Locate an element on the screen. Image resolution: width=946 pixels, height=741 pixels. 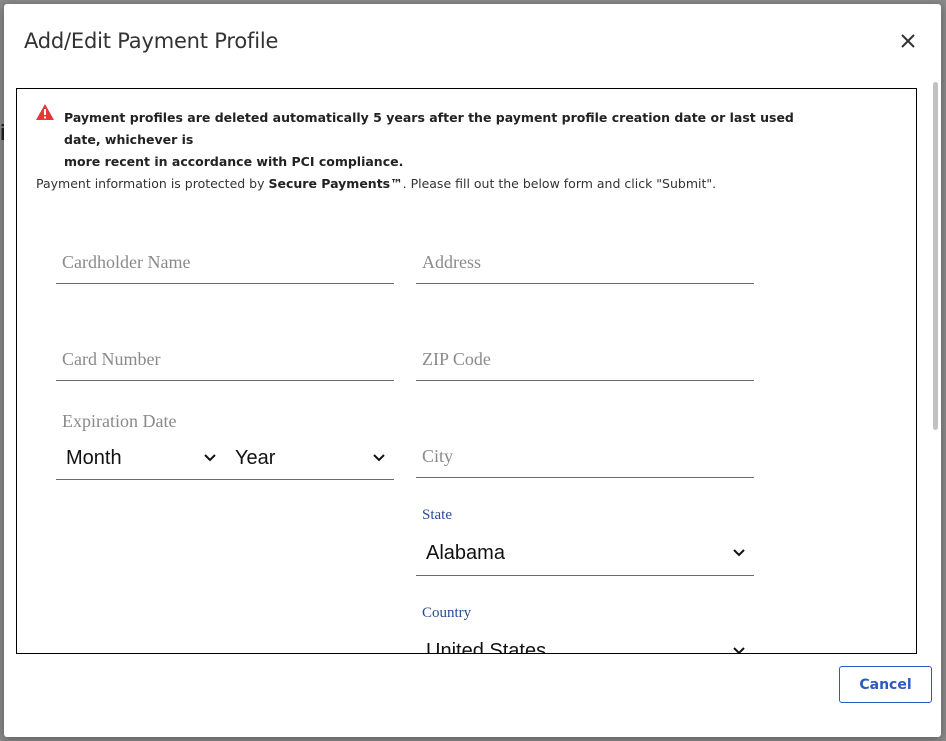
cardholder-name-field is located at coordinates (225, 265).